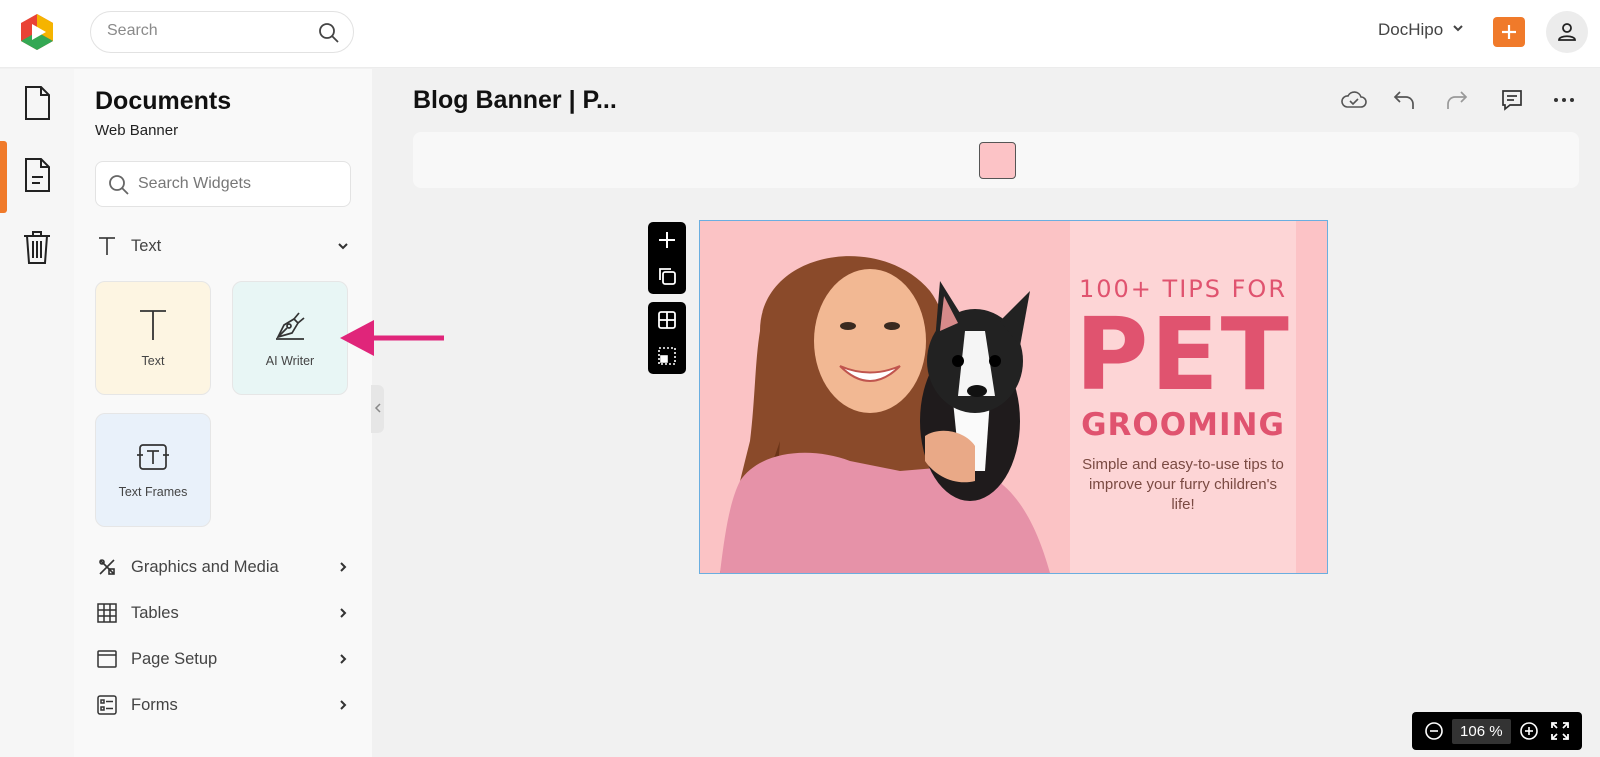 The width and height of the screenshot is (1600, 757). I want to click on document-icon, so click(37, 105).